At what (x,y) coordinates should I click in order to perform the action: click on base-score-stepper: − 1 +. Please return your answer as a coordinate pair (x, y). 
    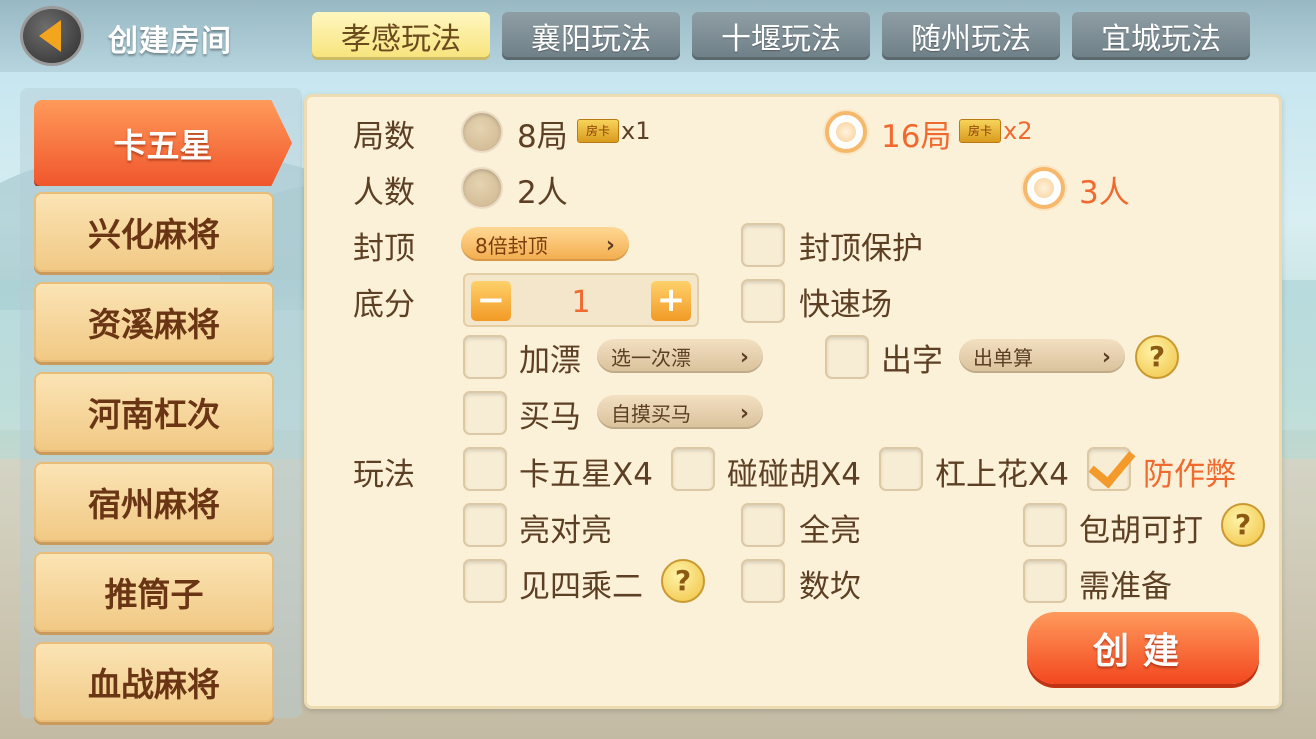
    Looking at the image, I should click on (581, 300).